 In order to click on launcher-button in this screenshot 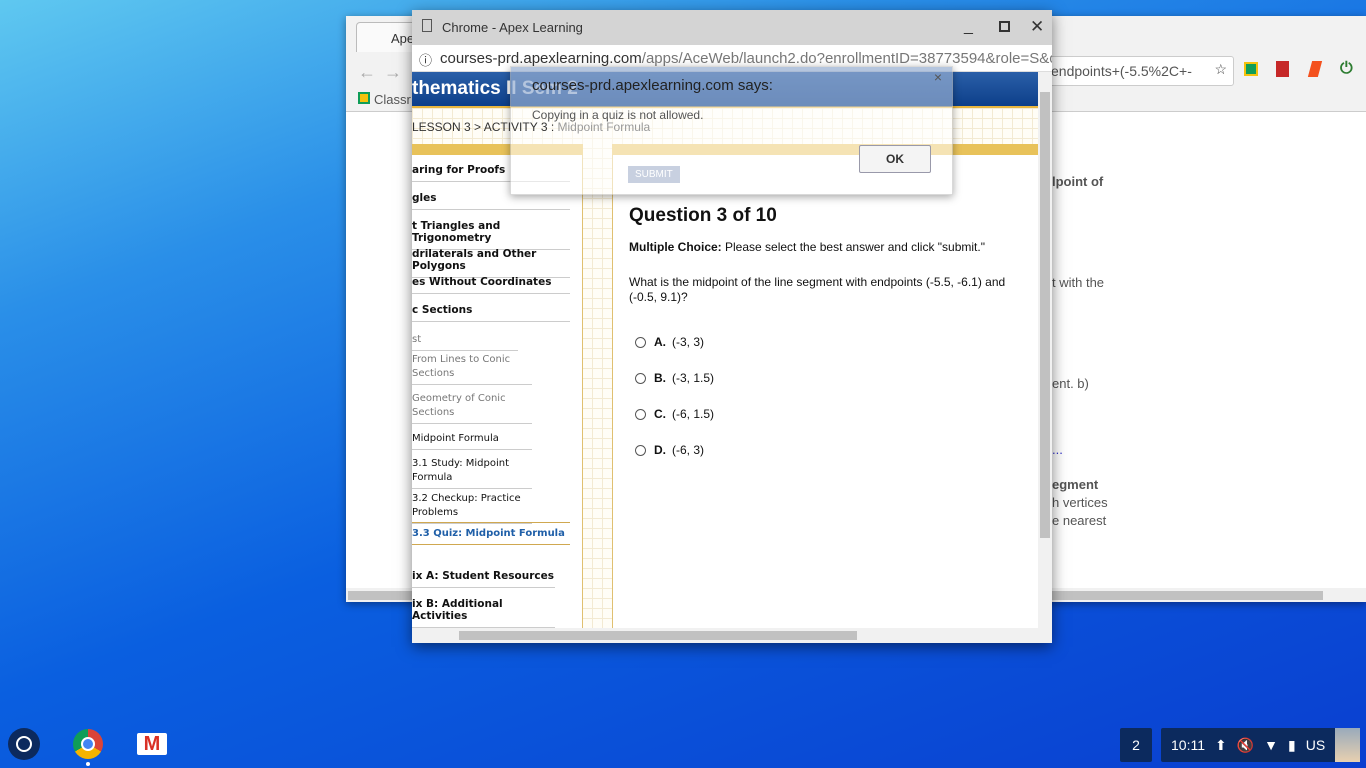, I will do `click(24, 744)`.